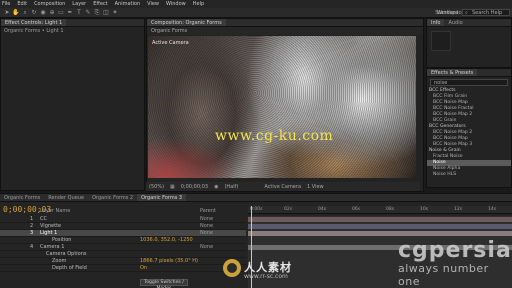 Image resolution: width=512 pixels, height=288 pixels. I want to click on menu-animation: Animation, so click(128, 4).